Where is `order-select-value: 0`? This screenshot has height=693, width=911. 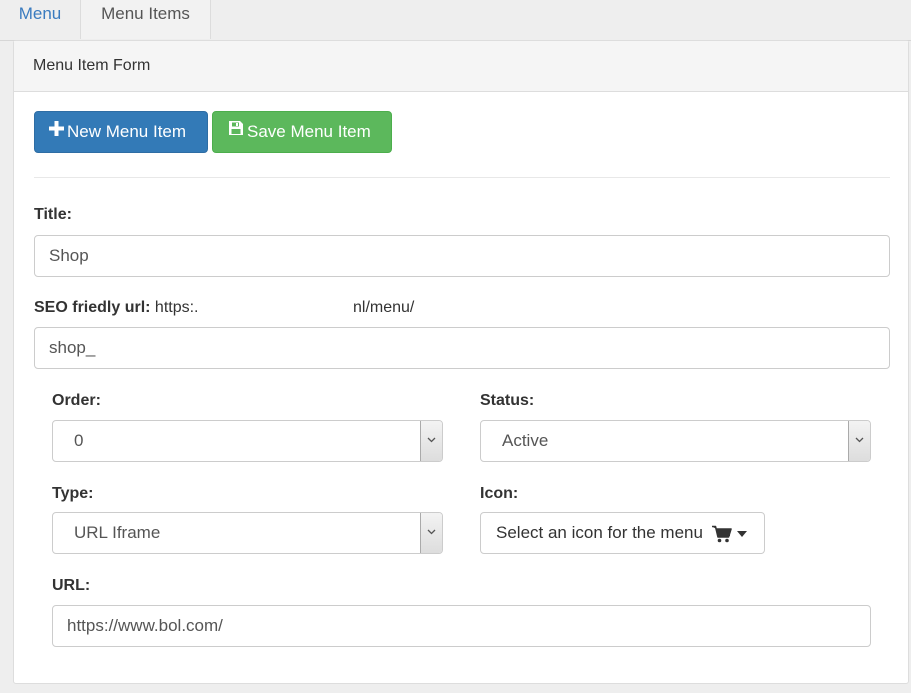 order-select-value: 0 is located at coordinates (79, 440).